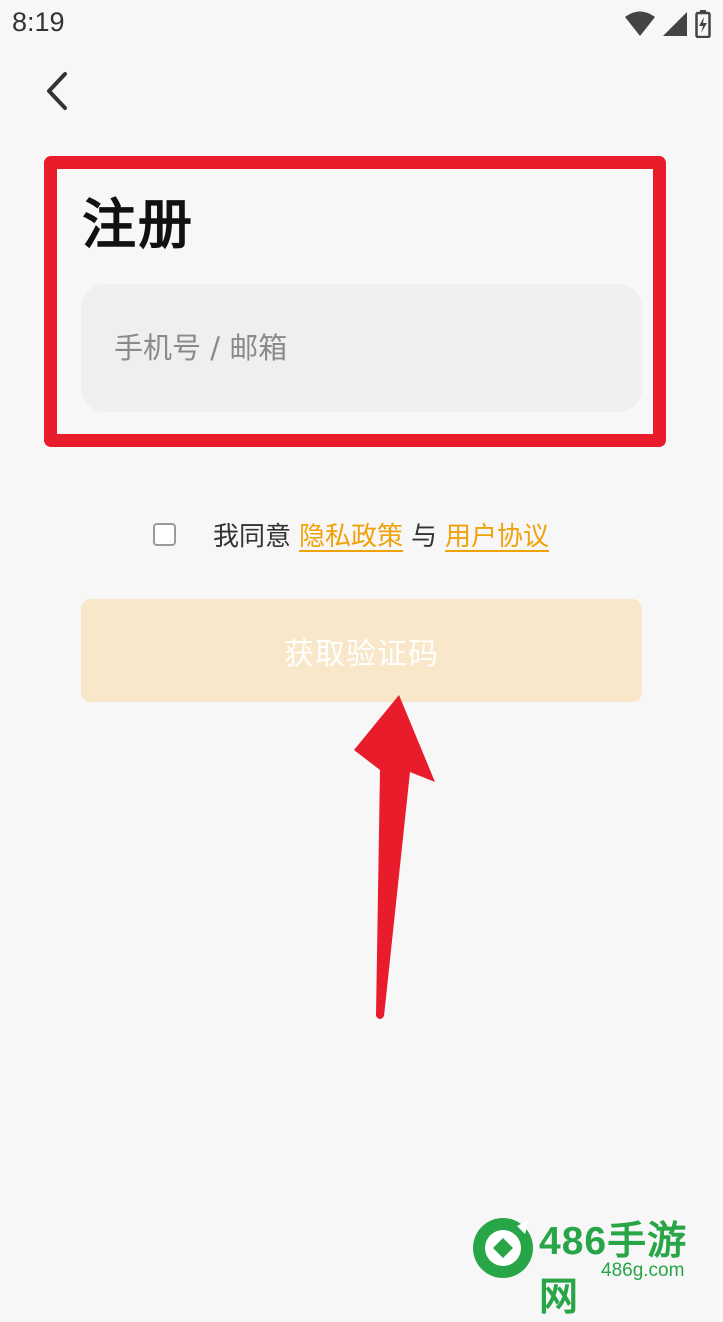  Describe the element at coordinates (38, 22) in the screenshot. I see `status-time: 8:19` at that location.